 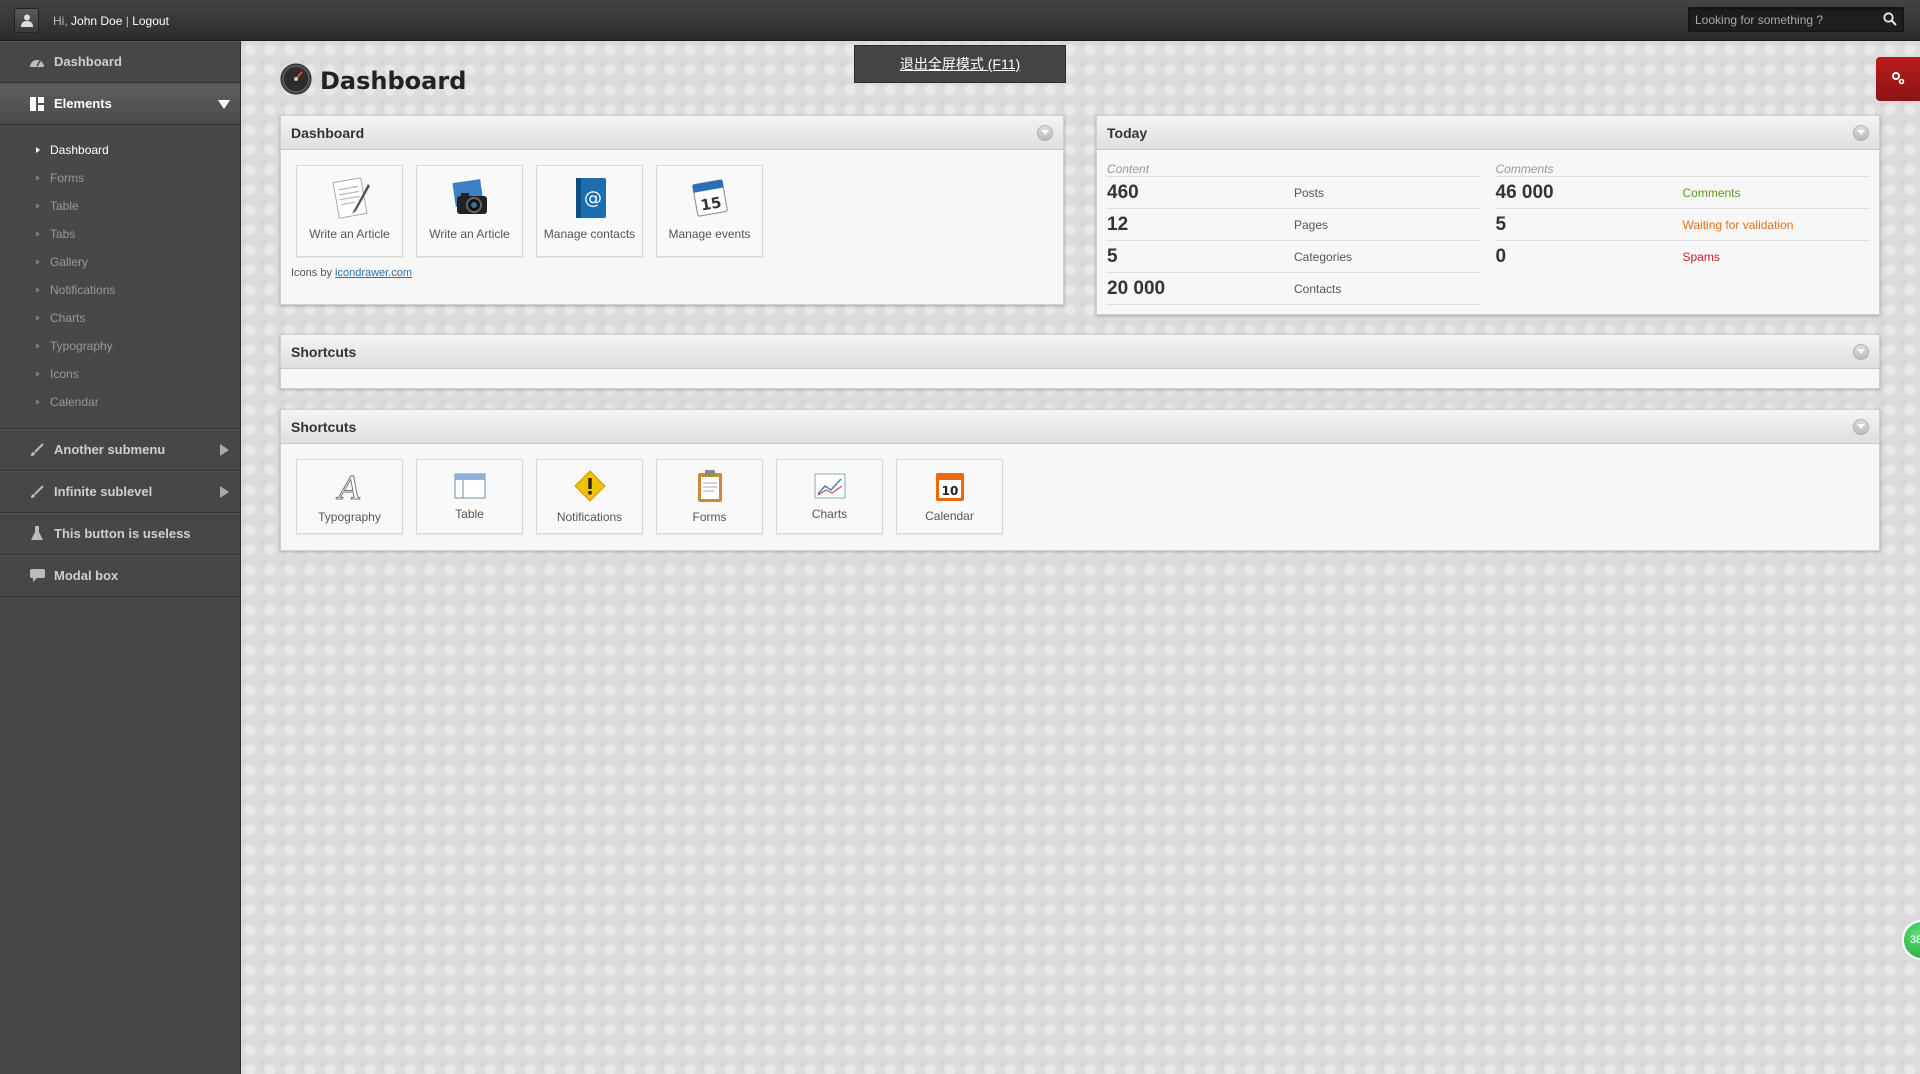 What do you see at coordinates (74, 402) in the screenshot?
I see `submenu-label: Calendar` at bounding box center [74, 402].